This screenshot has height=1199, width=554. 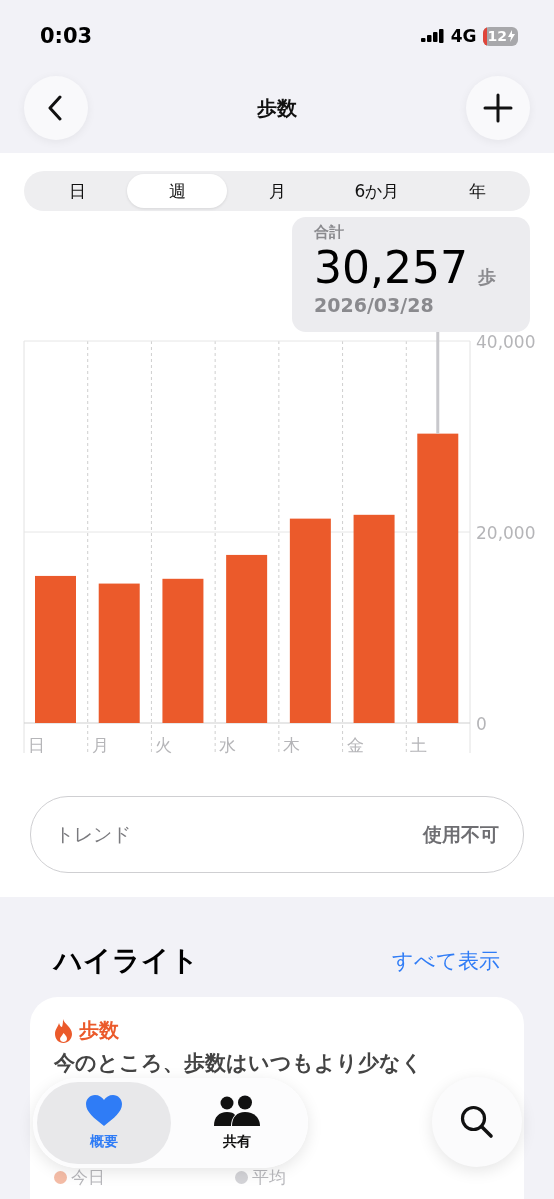 I want to click on search-icon, so click(x=477, y=1122).